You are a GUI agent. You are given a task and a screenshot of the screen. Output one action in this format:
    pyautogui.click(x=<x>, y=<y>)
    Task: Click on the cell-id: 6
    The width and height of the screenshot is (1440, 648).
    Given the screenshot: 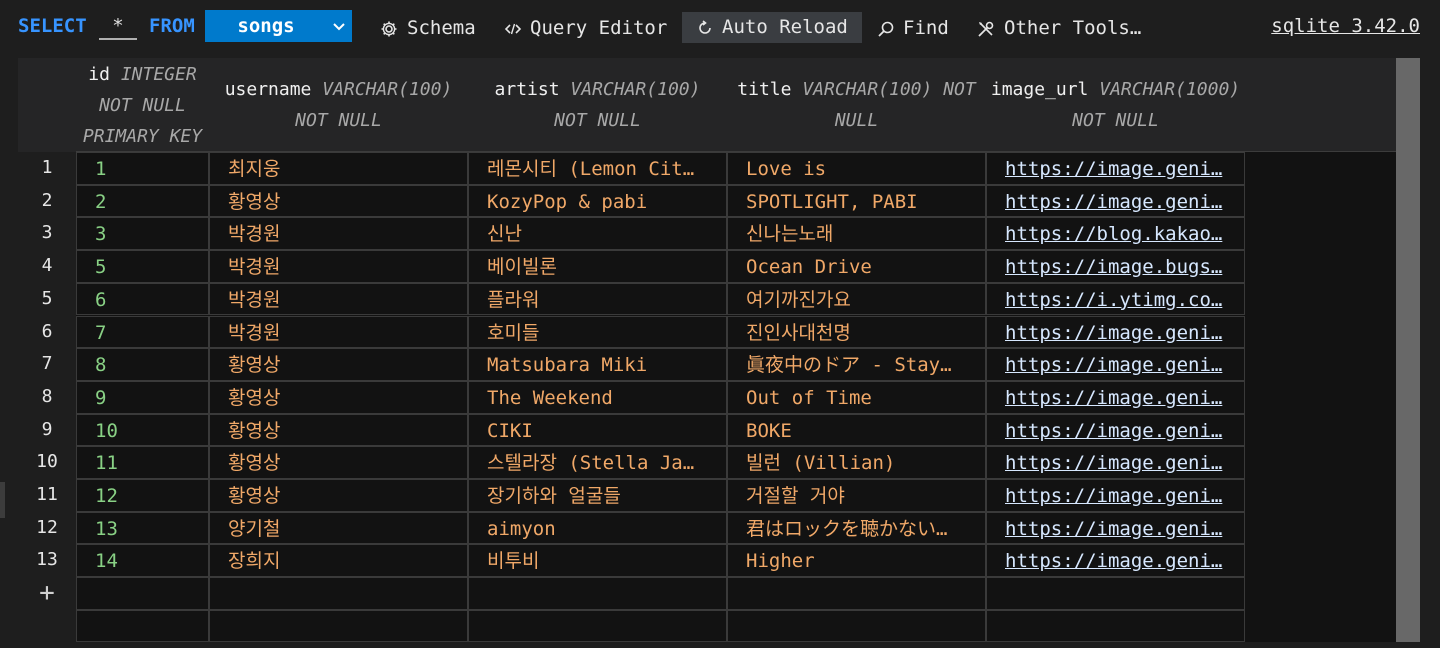 What is the action you would take?
    pyautogui.click(x=142, y=299)
    